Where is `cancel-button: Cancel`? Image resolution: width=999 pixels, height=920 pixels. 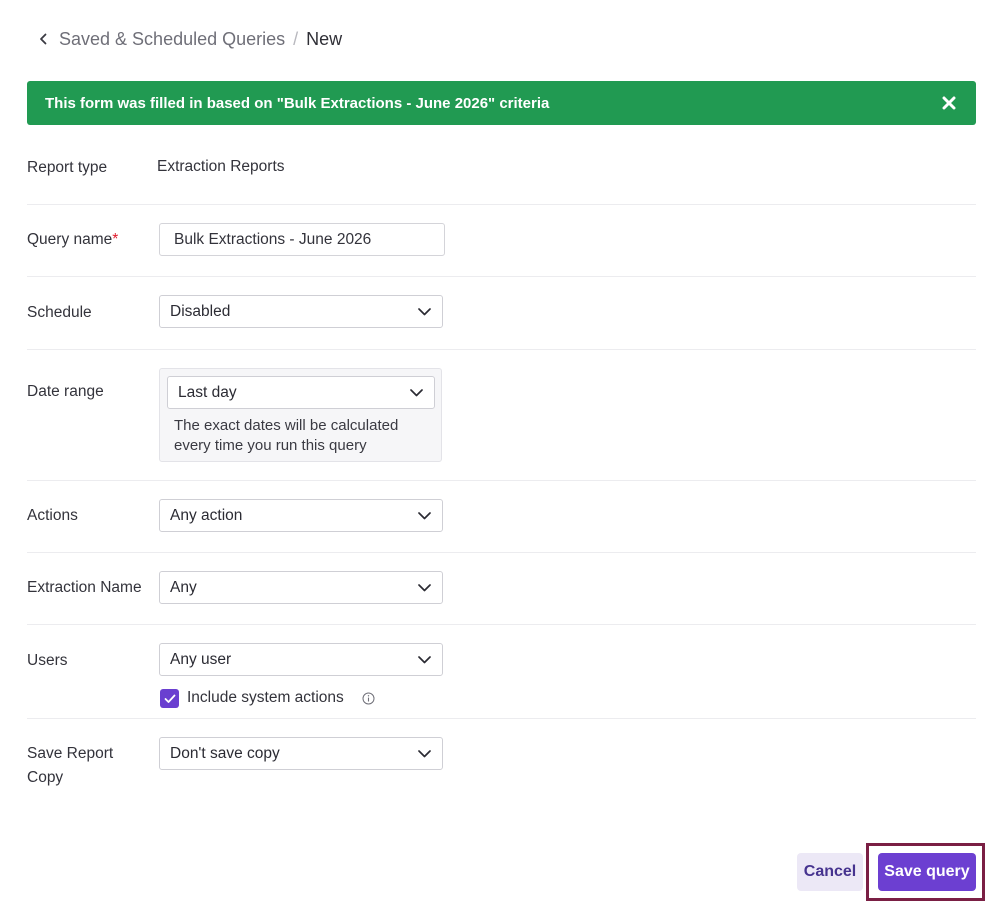 cancel-button: Cancel is located at coordinates (830, 872).